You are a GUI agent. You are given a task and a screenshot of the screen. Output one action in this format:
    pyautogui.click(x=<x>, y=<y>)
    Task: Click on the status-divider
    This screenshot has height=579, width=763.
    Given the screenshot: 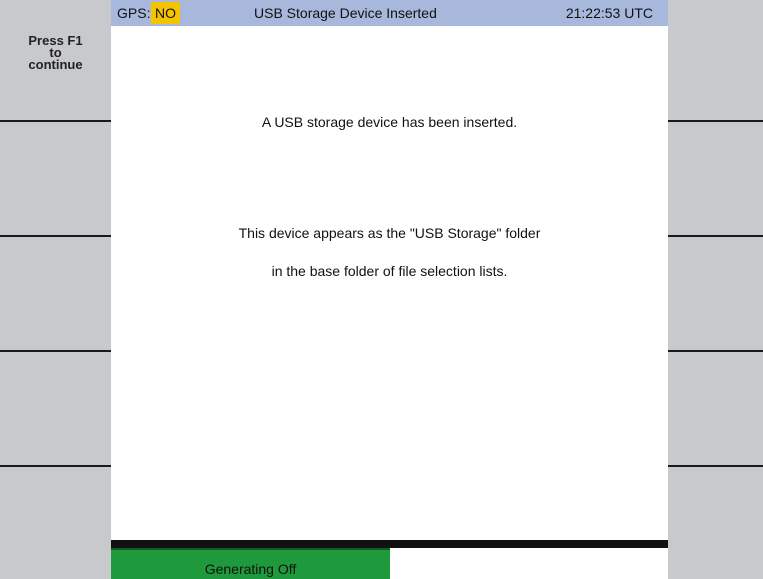 What is the action you would take?
    pyautogui.click(x=389, y=544)
    